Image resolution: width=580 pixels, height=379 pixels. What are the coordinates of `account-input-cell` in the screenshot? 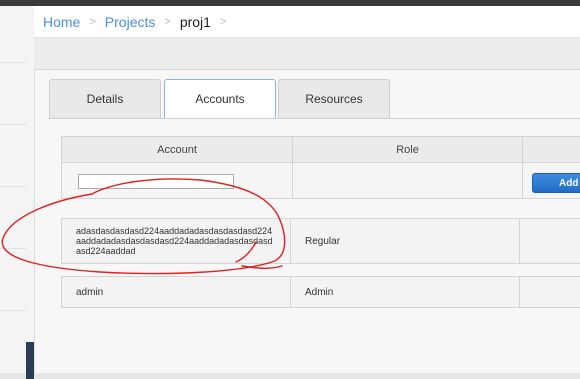 It's located at (177, 180).